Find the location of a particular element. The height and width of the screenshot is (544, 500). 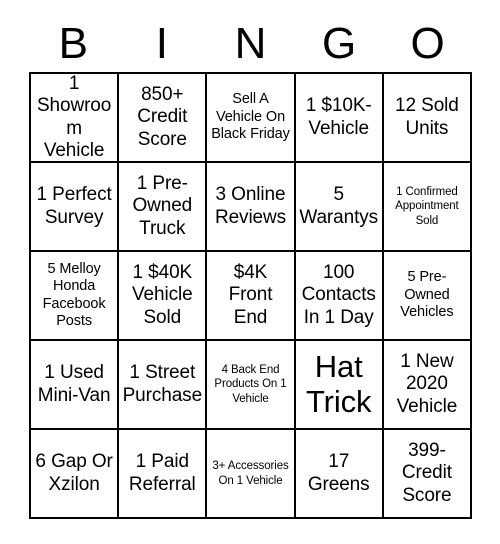

bingo-cell: 3+ Accessories On 1 Vehicle is located at coordinates (251, 474).